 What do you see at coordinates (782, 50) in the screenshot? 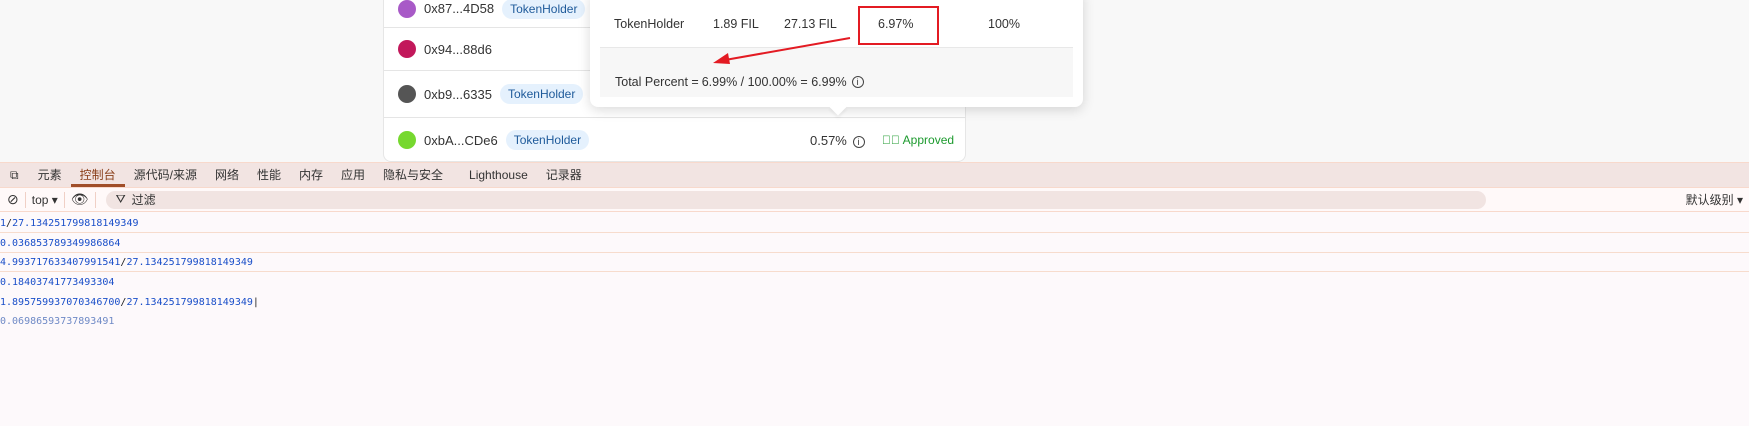
I see `annotation-arrow` at bounding box center [782, 50].